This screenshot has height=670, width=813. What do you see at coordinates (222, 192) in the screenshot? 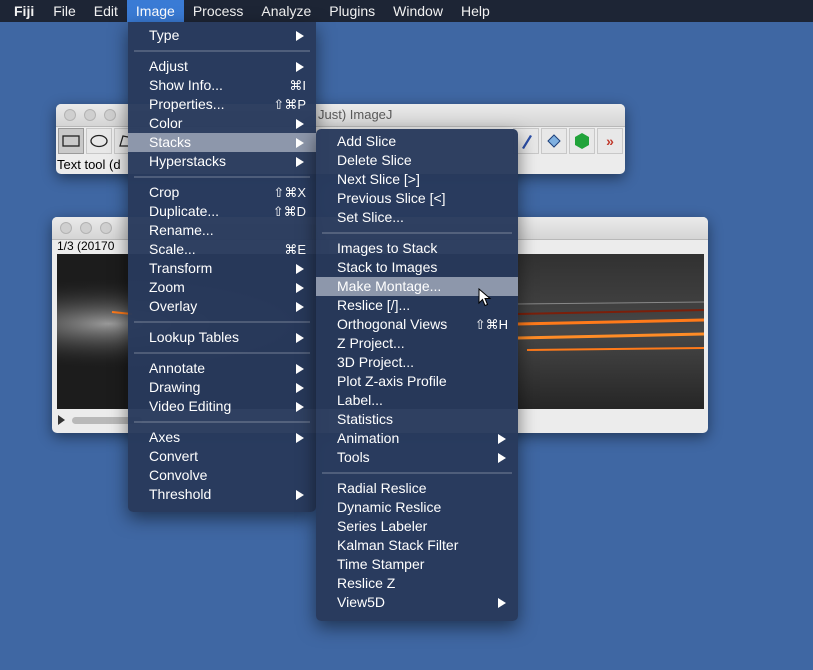
I see `menu-item-crop: Crop ⇧⌘X` at bounding box center [222, 192].